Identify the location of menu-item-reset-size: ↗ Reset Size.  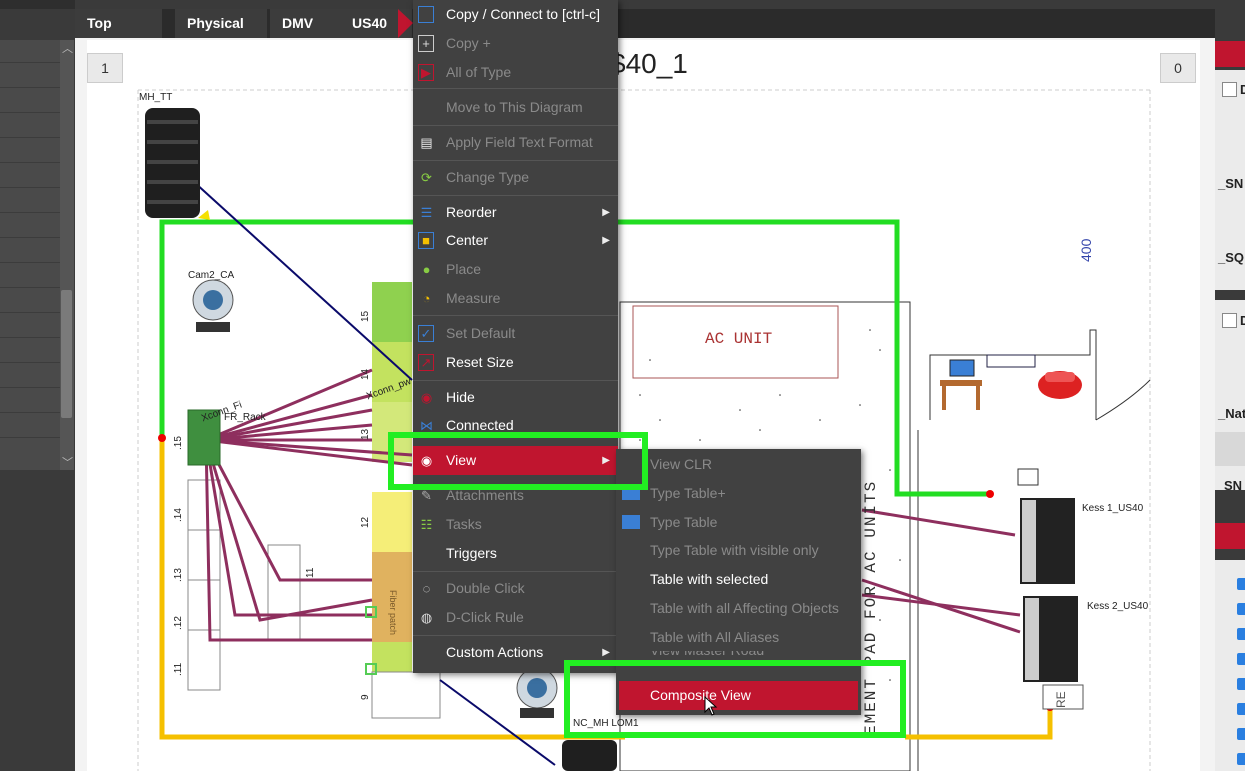
(515, 362).